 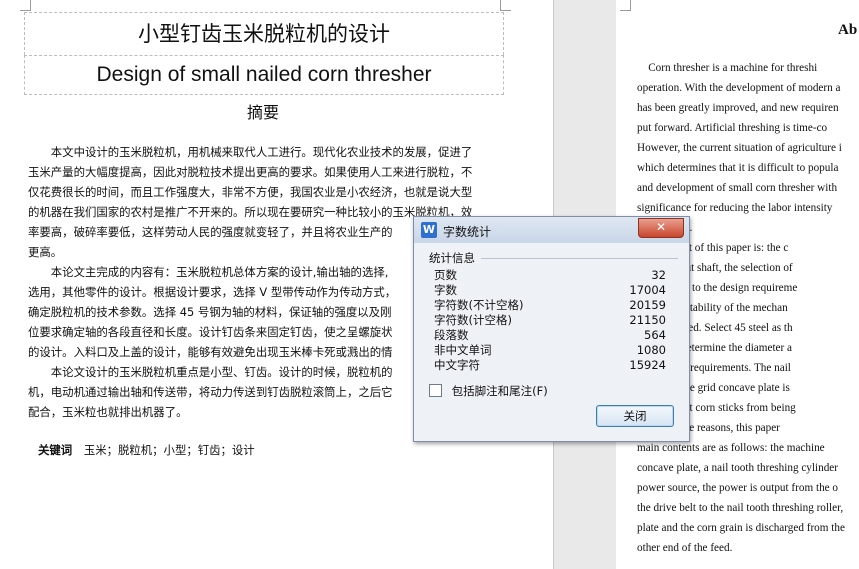 What do you see at coordinates (250, 152) in the screenshot?
I see `text-line: 本文中设计的玉米脱粒机，用机械来取代人工进行。现代化农业技术的发展，促进了` at bounding box center [250, 152].